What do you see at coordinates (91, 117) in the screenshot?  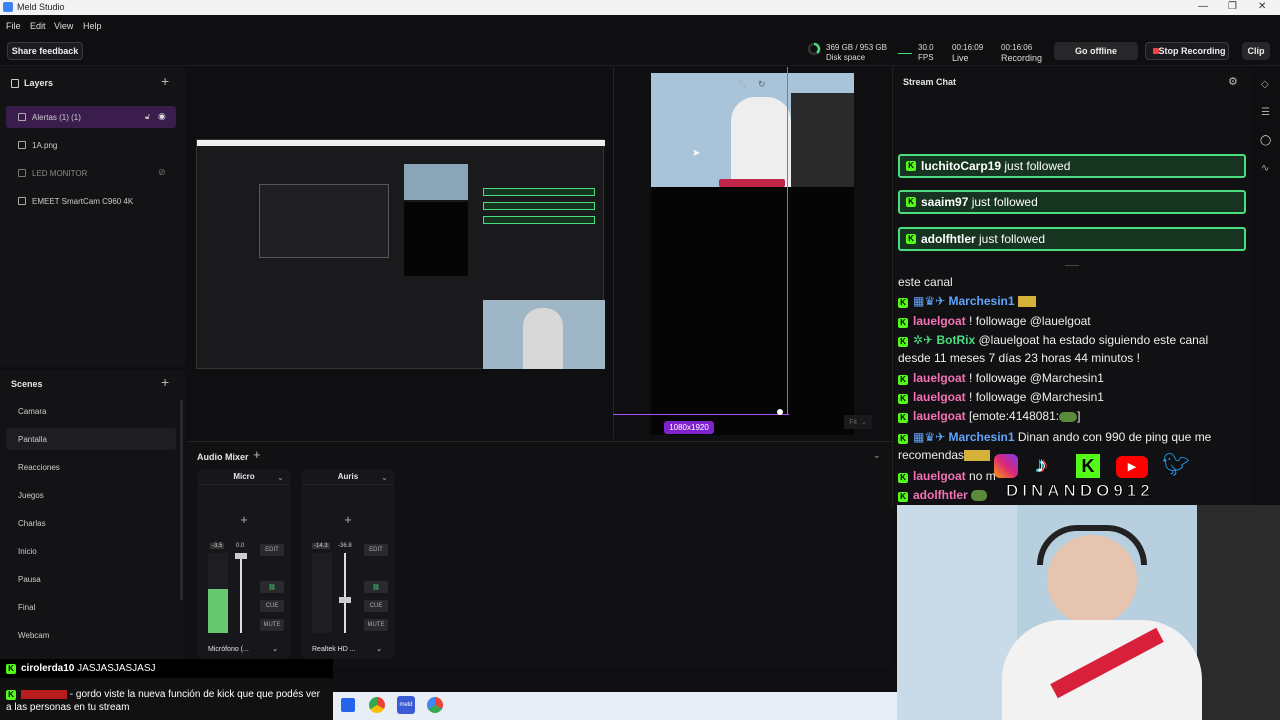 I see `layer-item-alertas: Alertas (1) (1) 🔓︎ ◉` at bounding box center [91, 117].